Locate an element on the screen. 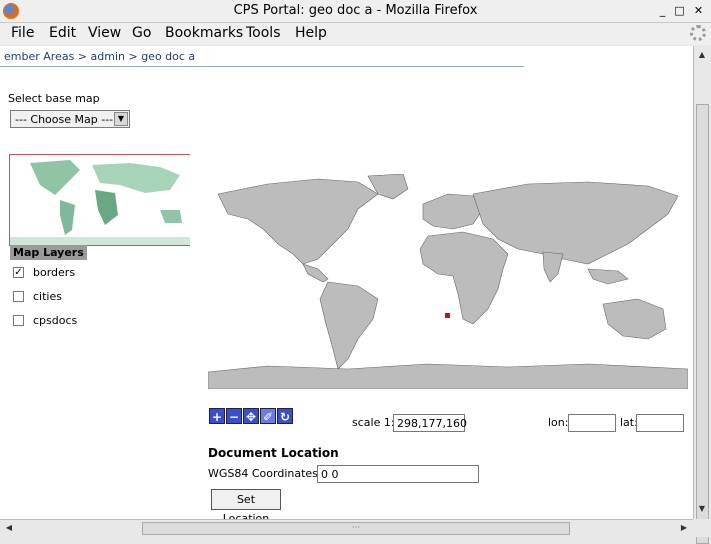  scale-label: scale 1: is located at coordinates (373, 422).